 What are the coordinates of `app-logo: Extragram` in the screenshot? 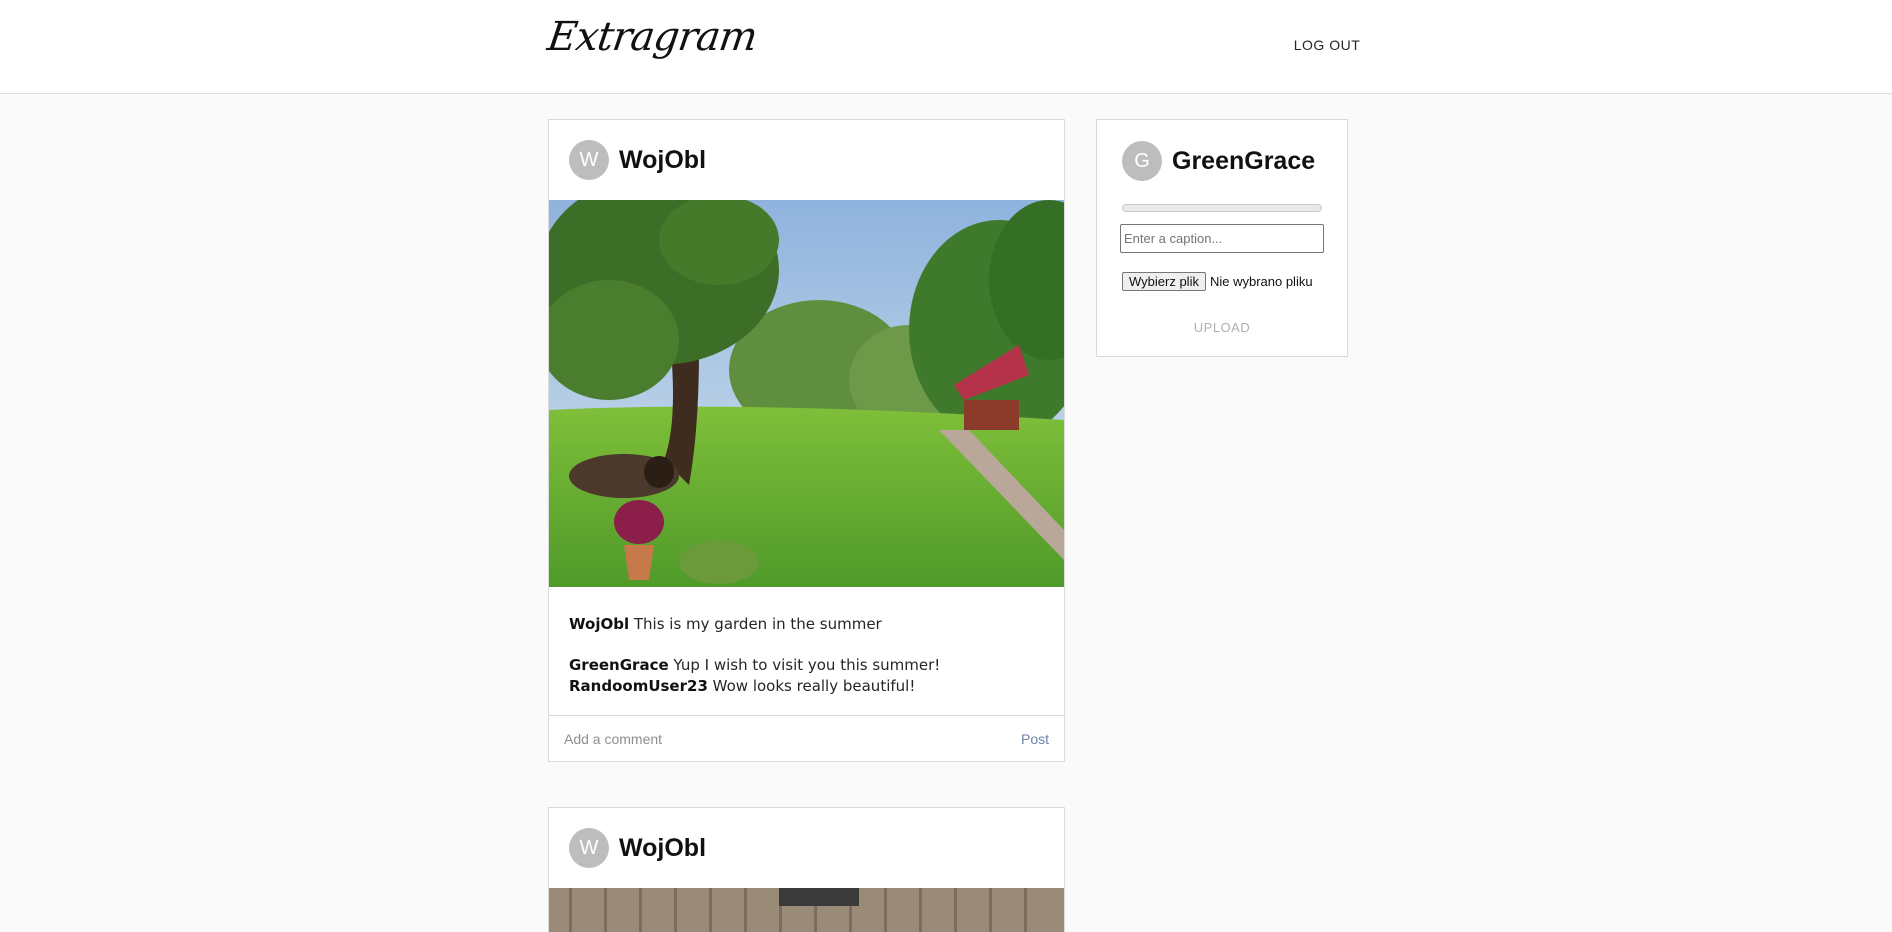 It's located at (652, 37).